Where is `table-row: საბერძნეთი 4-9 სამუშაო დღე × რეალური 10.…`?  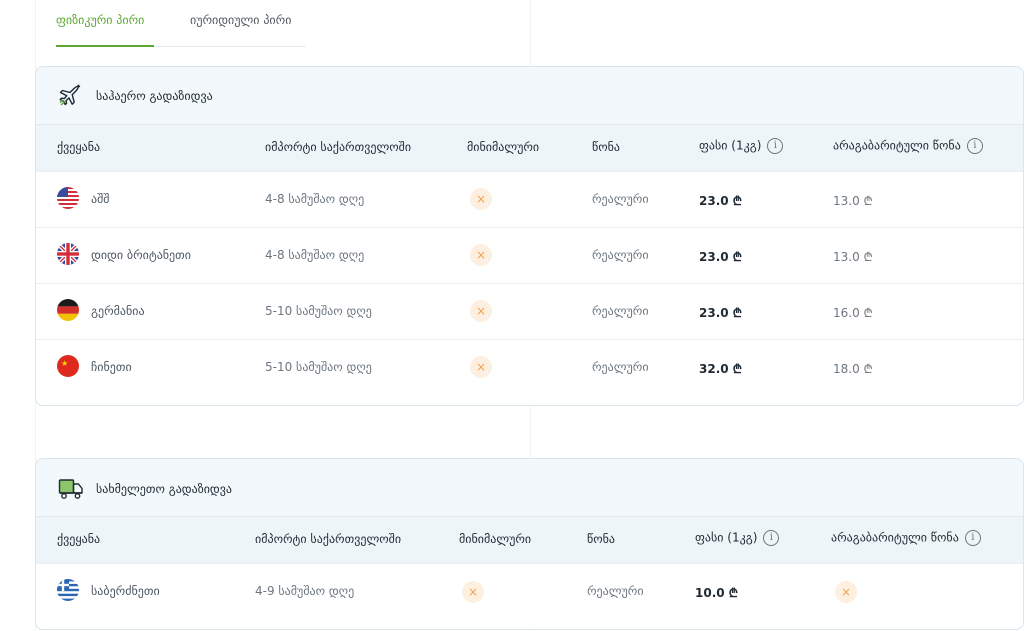
table-row: საბერძნეთი 4-9 სამუშაო დღე × რეალური 10.… is located at coordinates (529, 591).